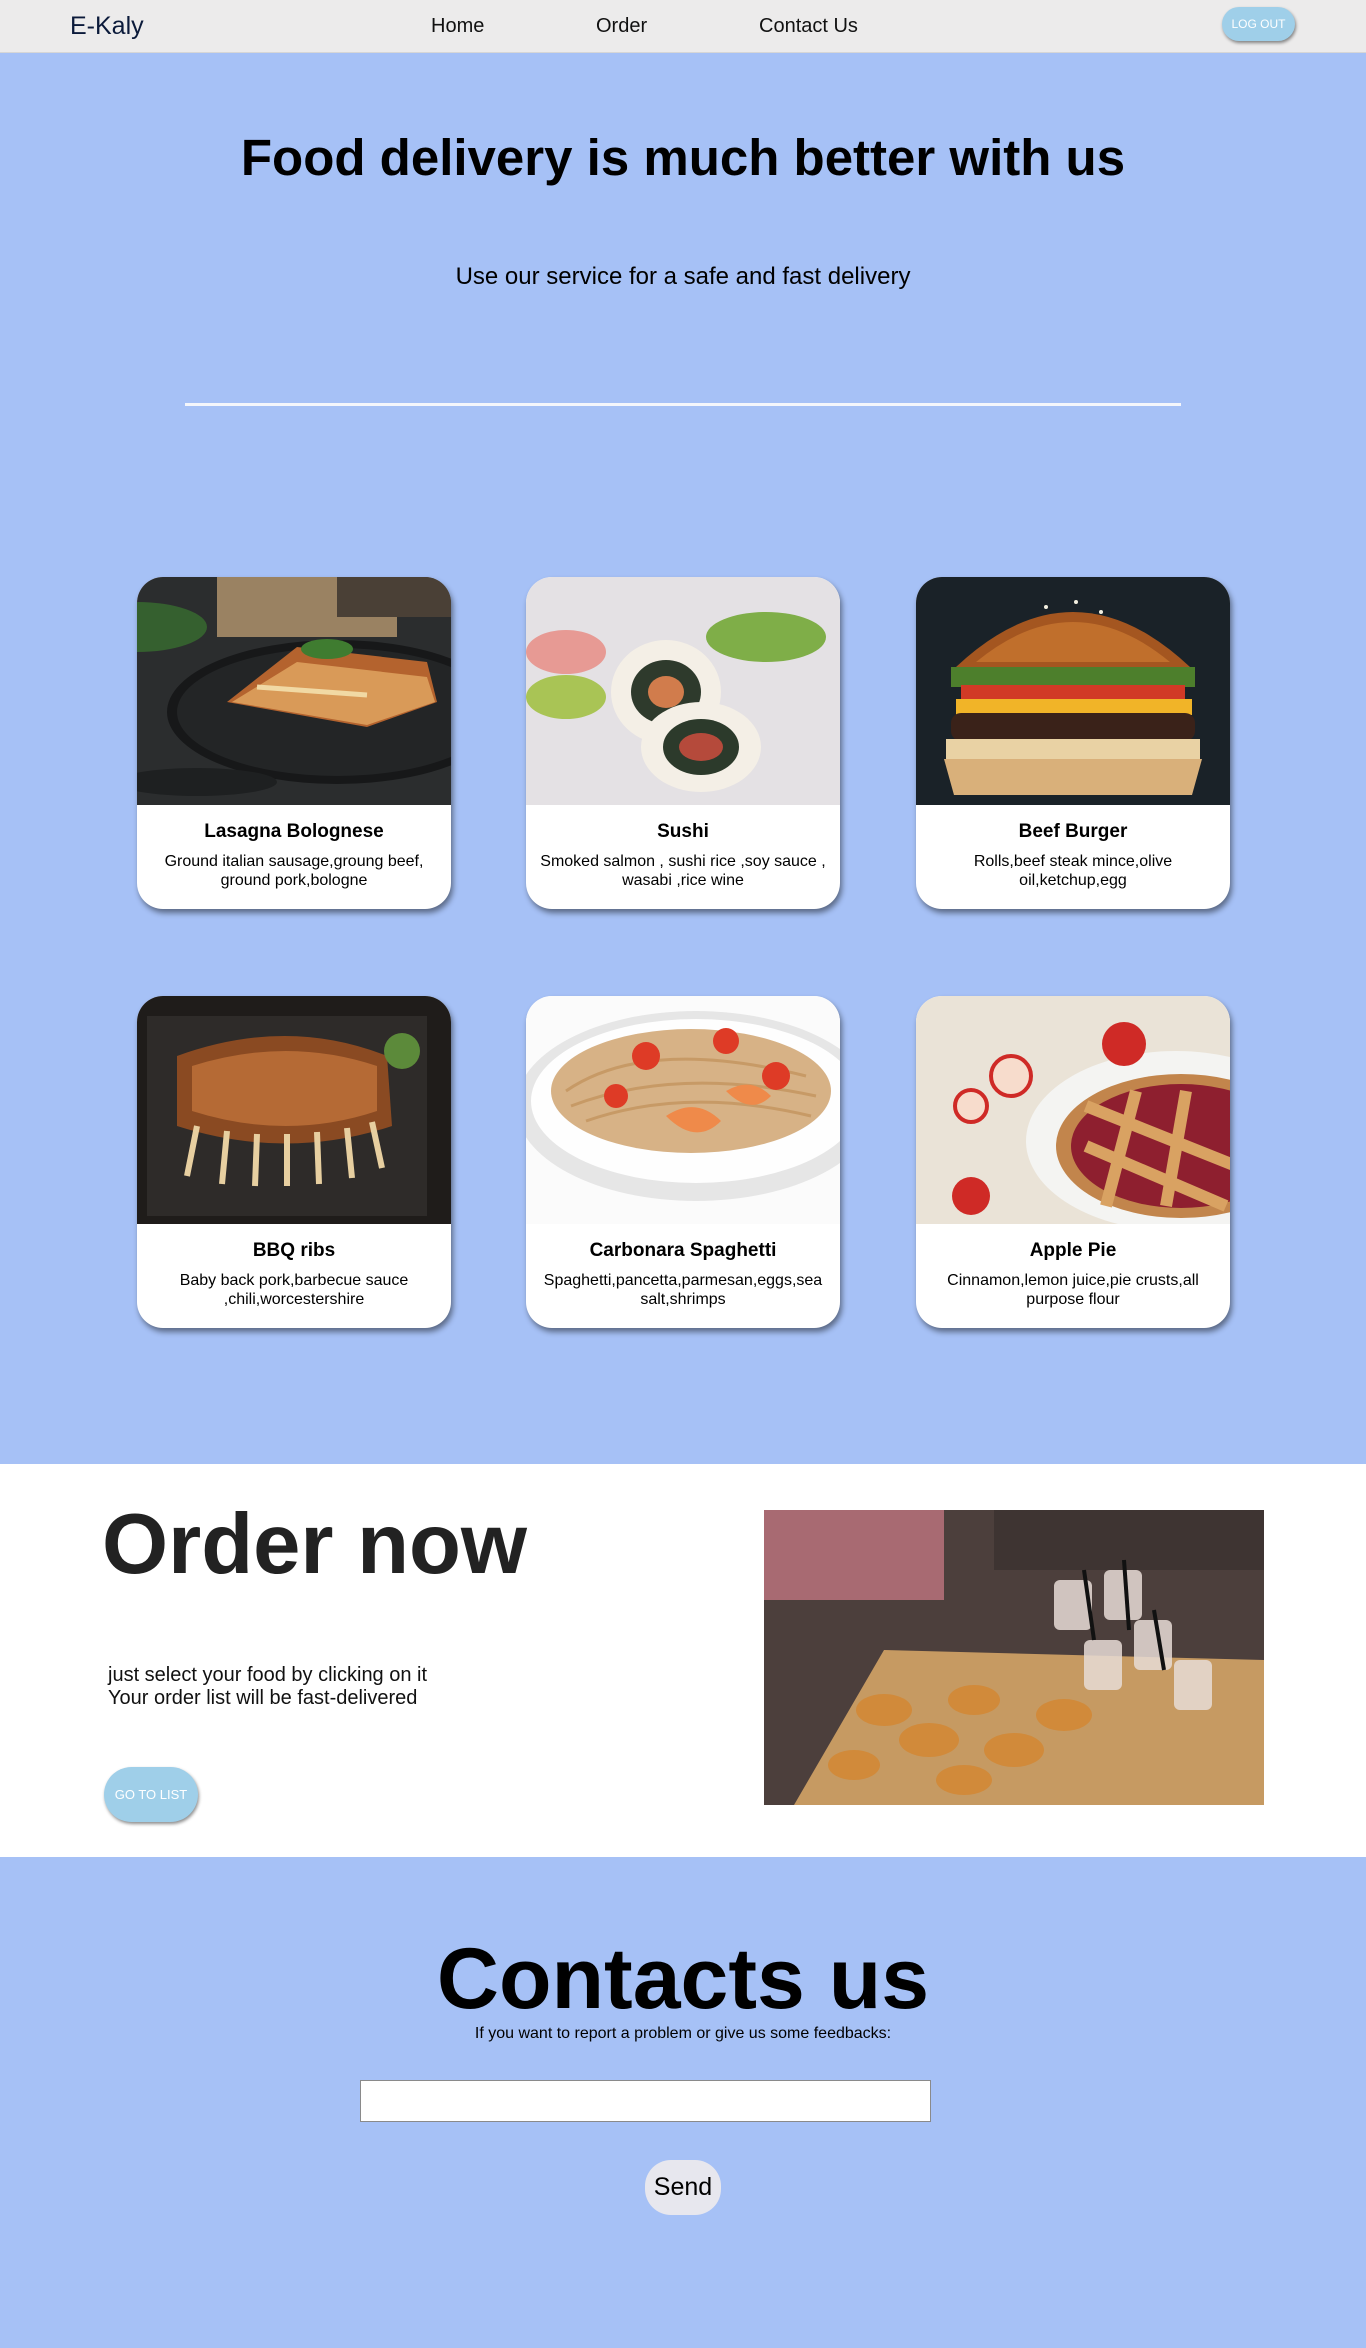 This screenshot has width=1366, height=2348. What do you see at coordinates (457, 26) in the screenshot?
I see `nav-link-home: Home` at bounding box center [457, 26].